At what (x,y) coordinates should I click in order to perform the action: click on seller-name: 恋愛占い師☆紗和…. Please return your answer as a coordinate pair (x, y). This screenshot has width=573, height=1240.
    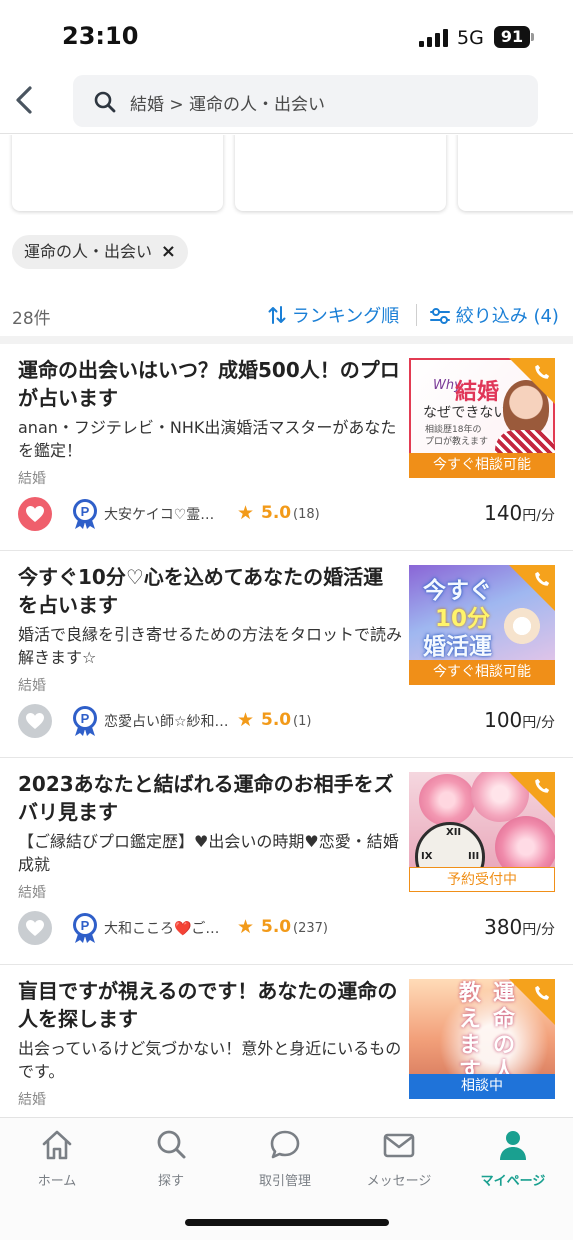
    Looking at the image, I should click on (169, 721).